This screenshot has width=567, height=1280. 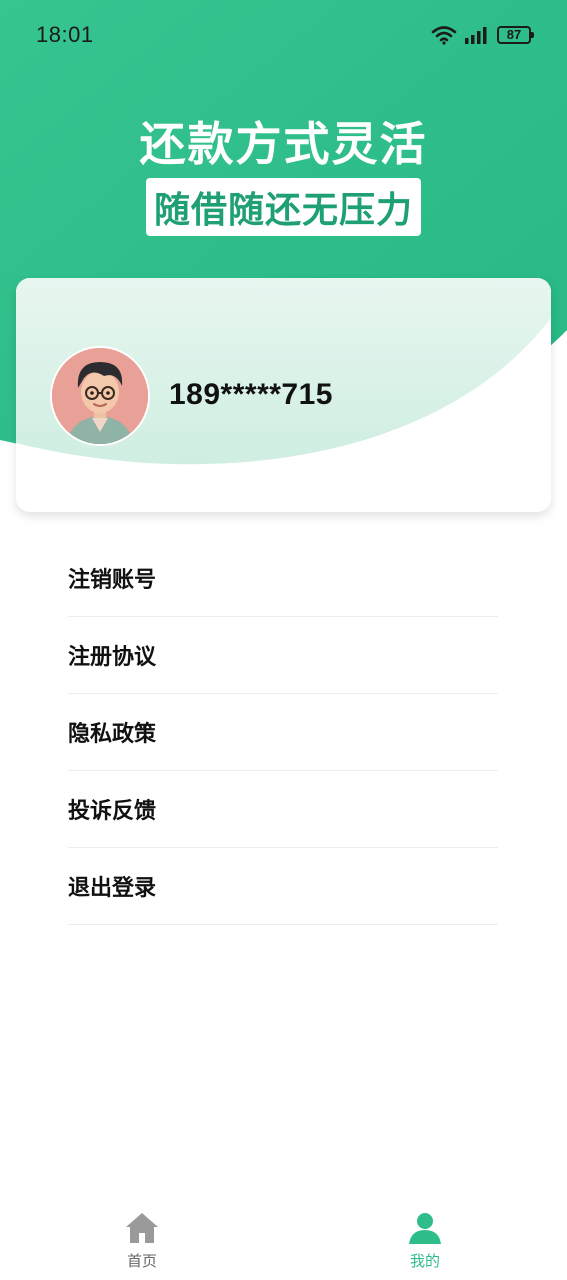 What do you see at coordinates (141, 1261) in the screenshot?
I see `tab-home-label: 首页` at bounding box center [141, 1261].